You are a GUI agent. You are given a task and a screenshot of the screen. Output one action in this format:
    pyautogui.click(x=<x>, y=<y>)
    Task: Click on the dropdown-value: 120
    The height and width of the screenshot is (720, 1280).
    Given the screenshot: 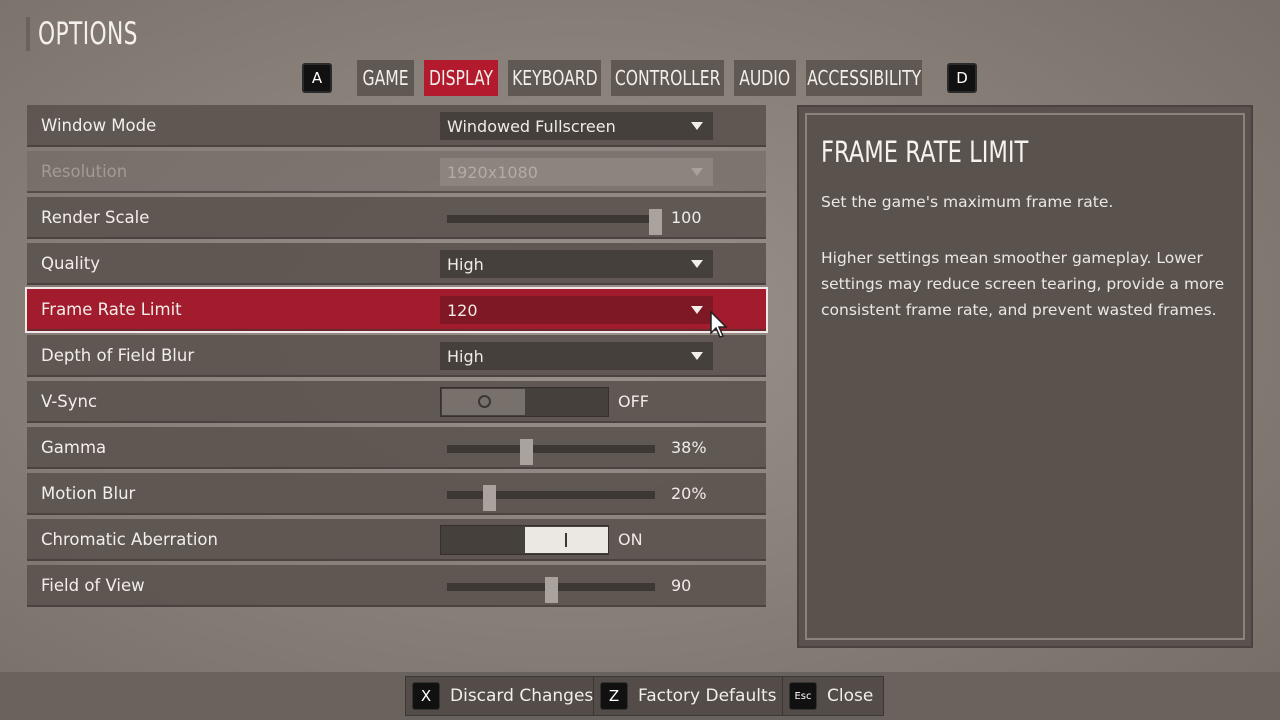 What is the action you would take?
    pyautogui.click(x=462, y=310)
    